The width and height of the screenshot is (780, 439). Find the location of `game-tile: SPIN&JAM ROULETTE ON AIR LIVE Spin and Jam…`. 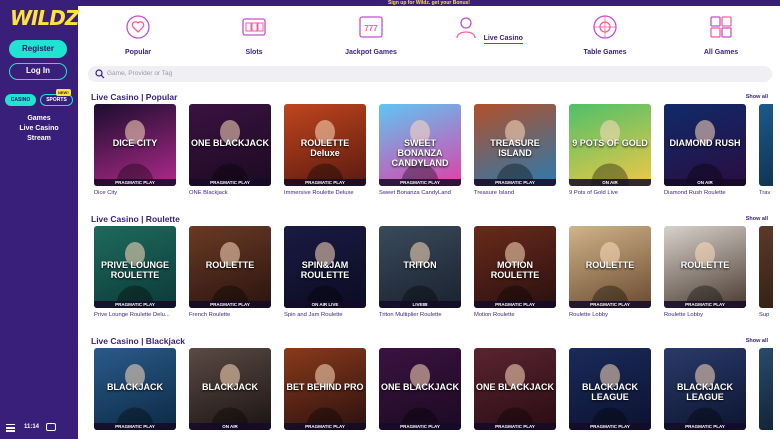

game-tile: SPIN&JAM ROULETTE ON AIR LIVE Spin and Jam… is located at coordinates (325, 272).